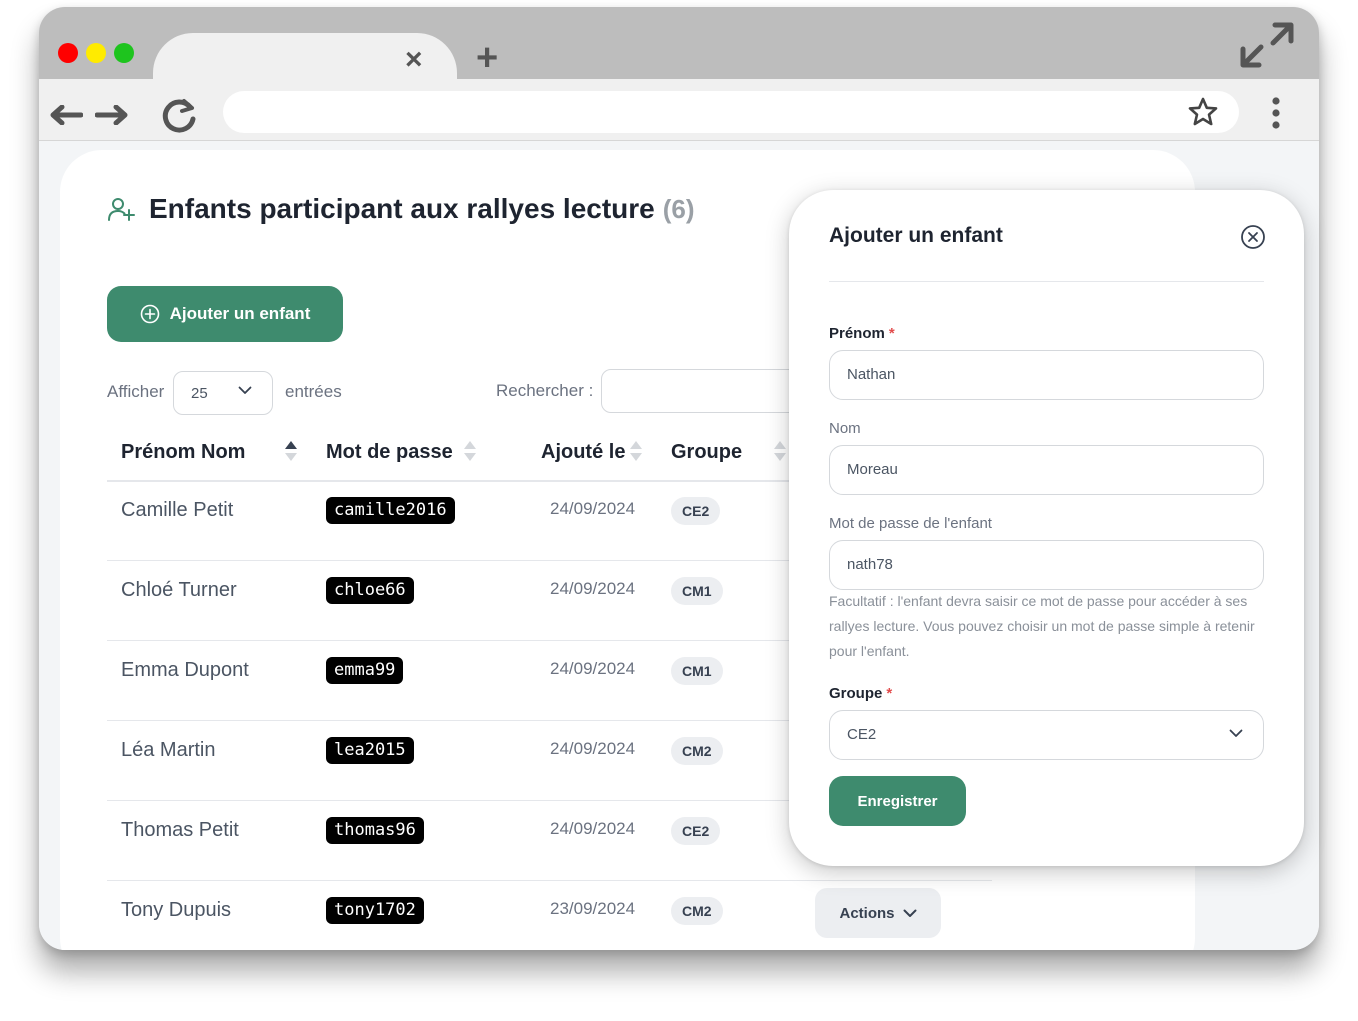  Describe the element at coordinates (240, 313) in the screenshot. I see `add-child-button-label: Ajouter un enfant` at that location.